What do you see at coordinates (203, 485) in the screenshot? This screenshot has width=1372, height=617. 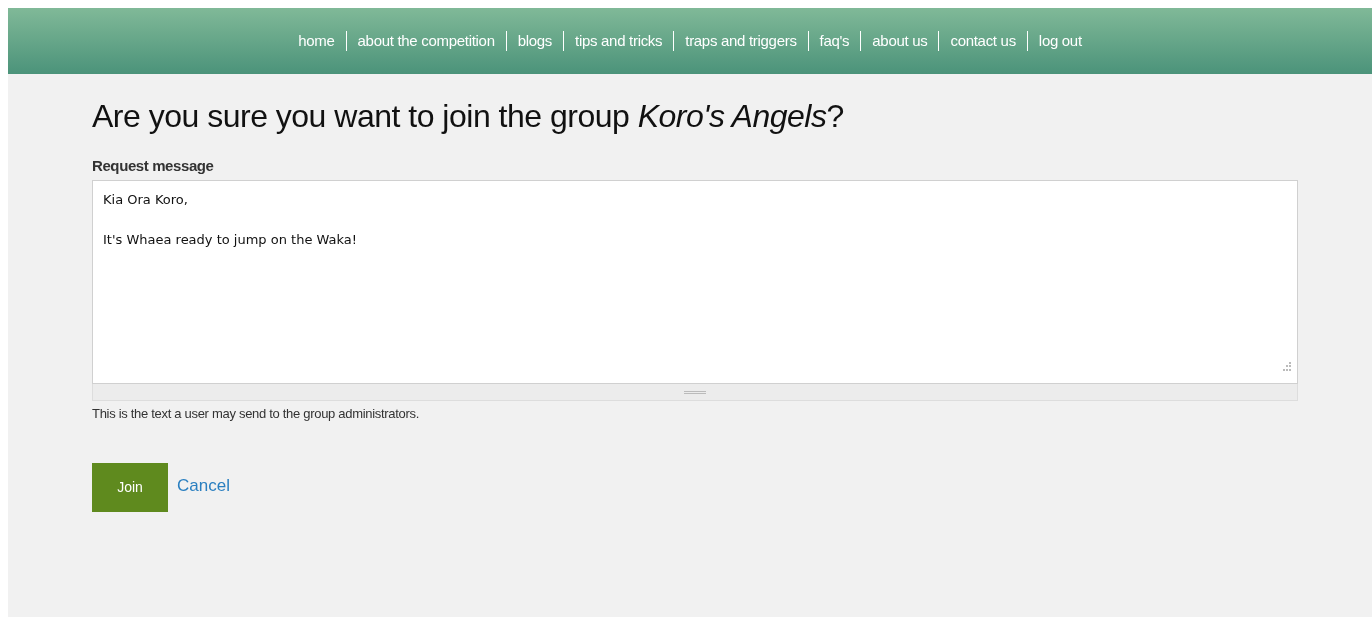 I see `cancel-link: Cancel` at bounding box center [203, 485].